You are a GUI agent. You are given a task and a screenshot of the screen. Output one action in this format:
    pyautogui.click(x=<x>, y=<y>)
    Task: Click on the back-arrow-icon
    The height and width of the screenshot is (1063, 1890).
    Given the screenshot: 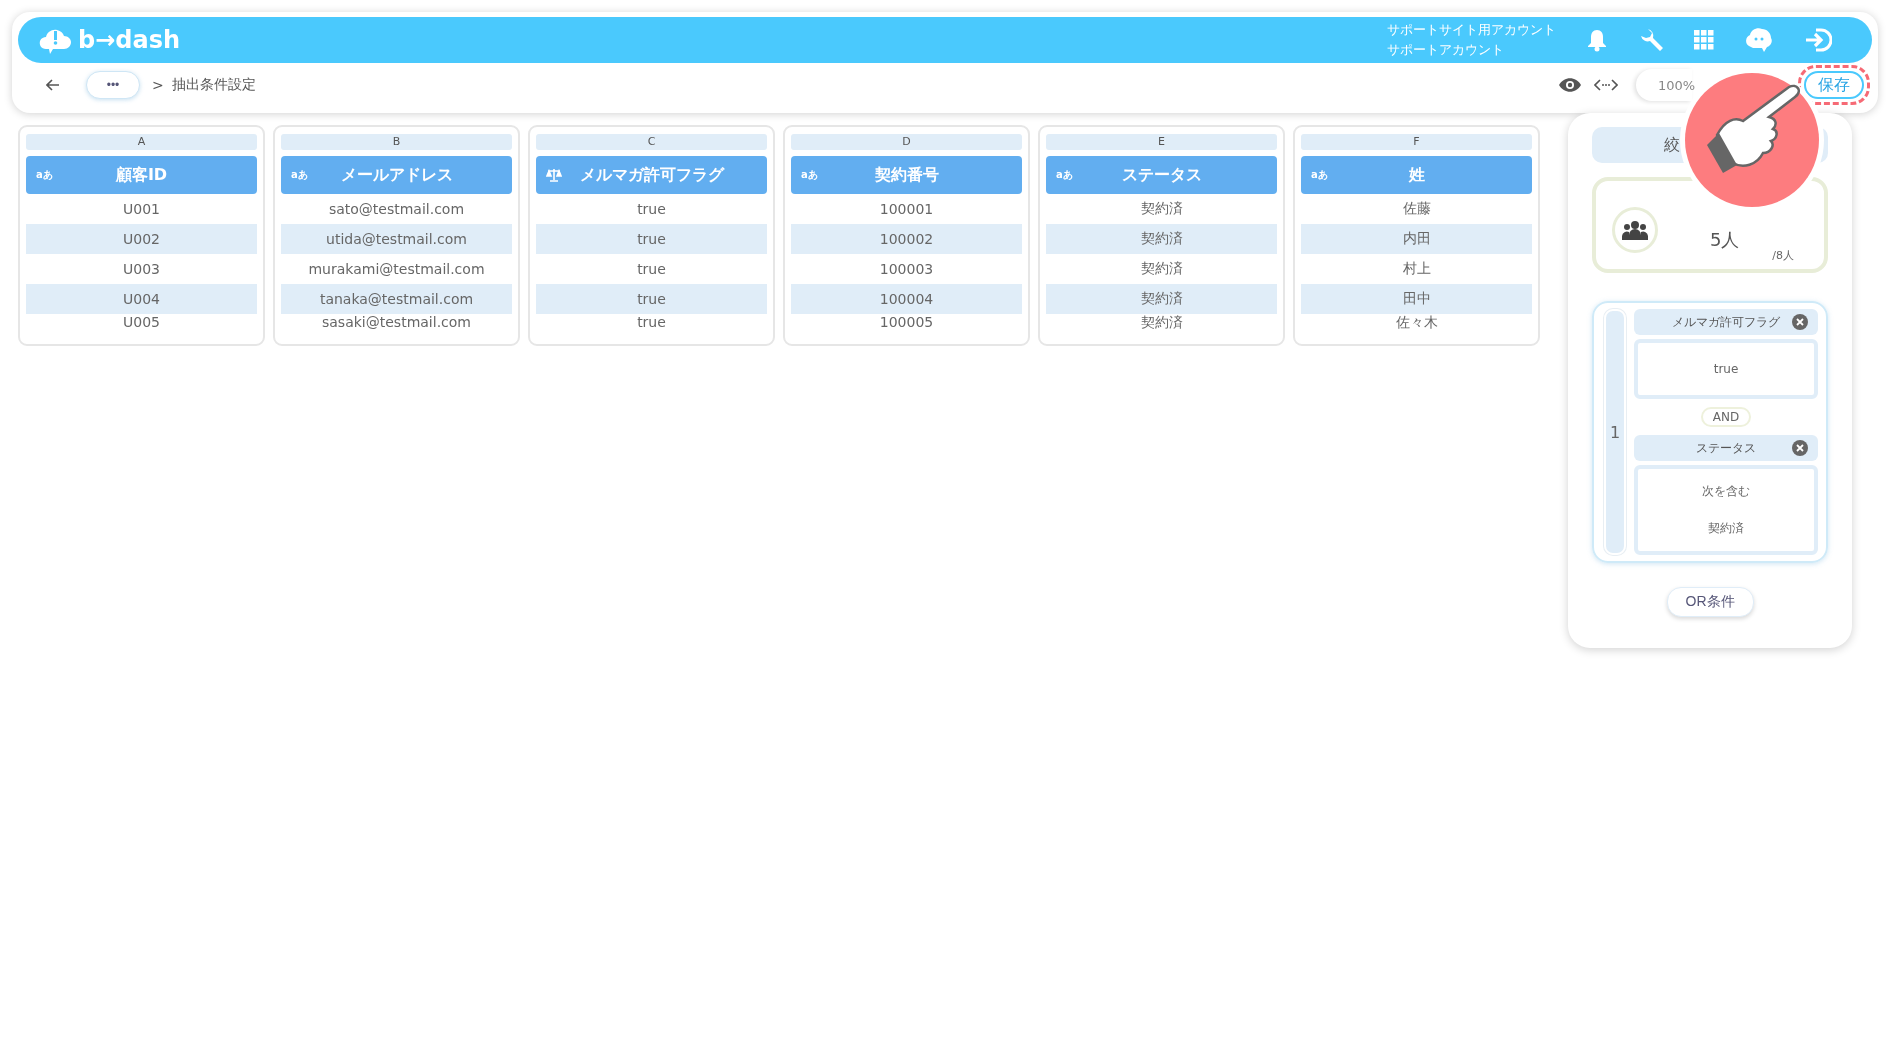 What is the action you would take?
    pyautogui.click(x=53, y=85)
    